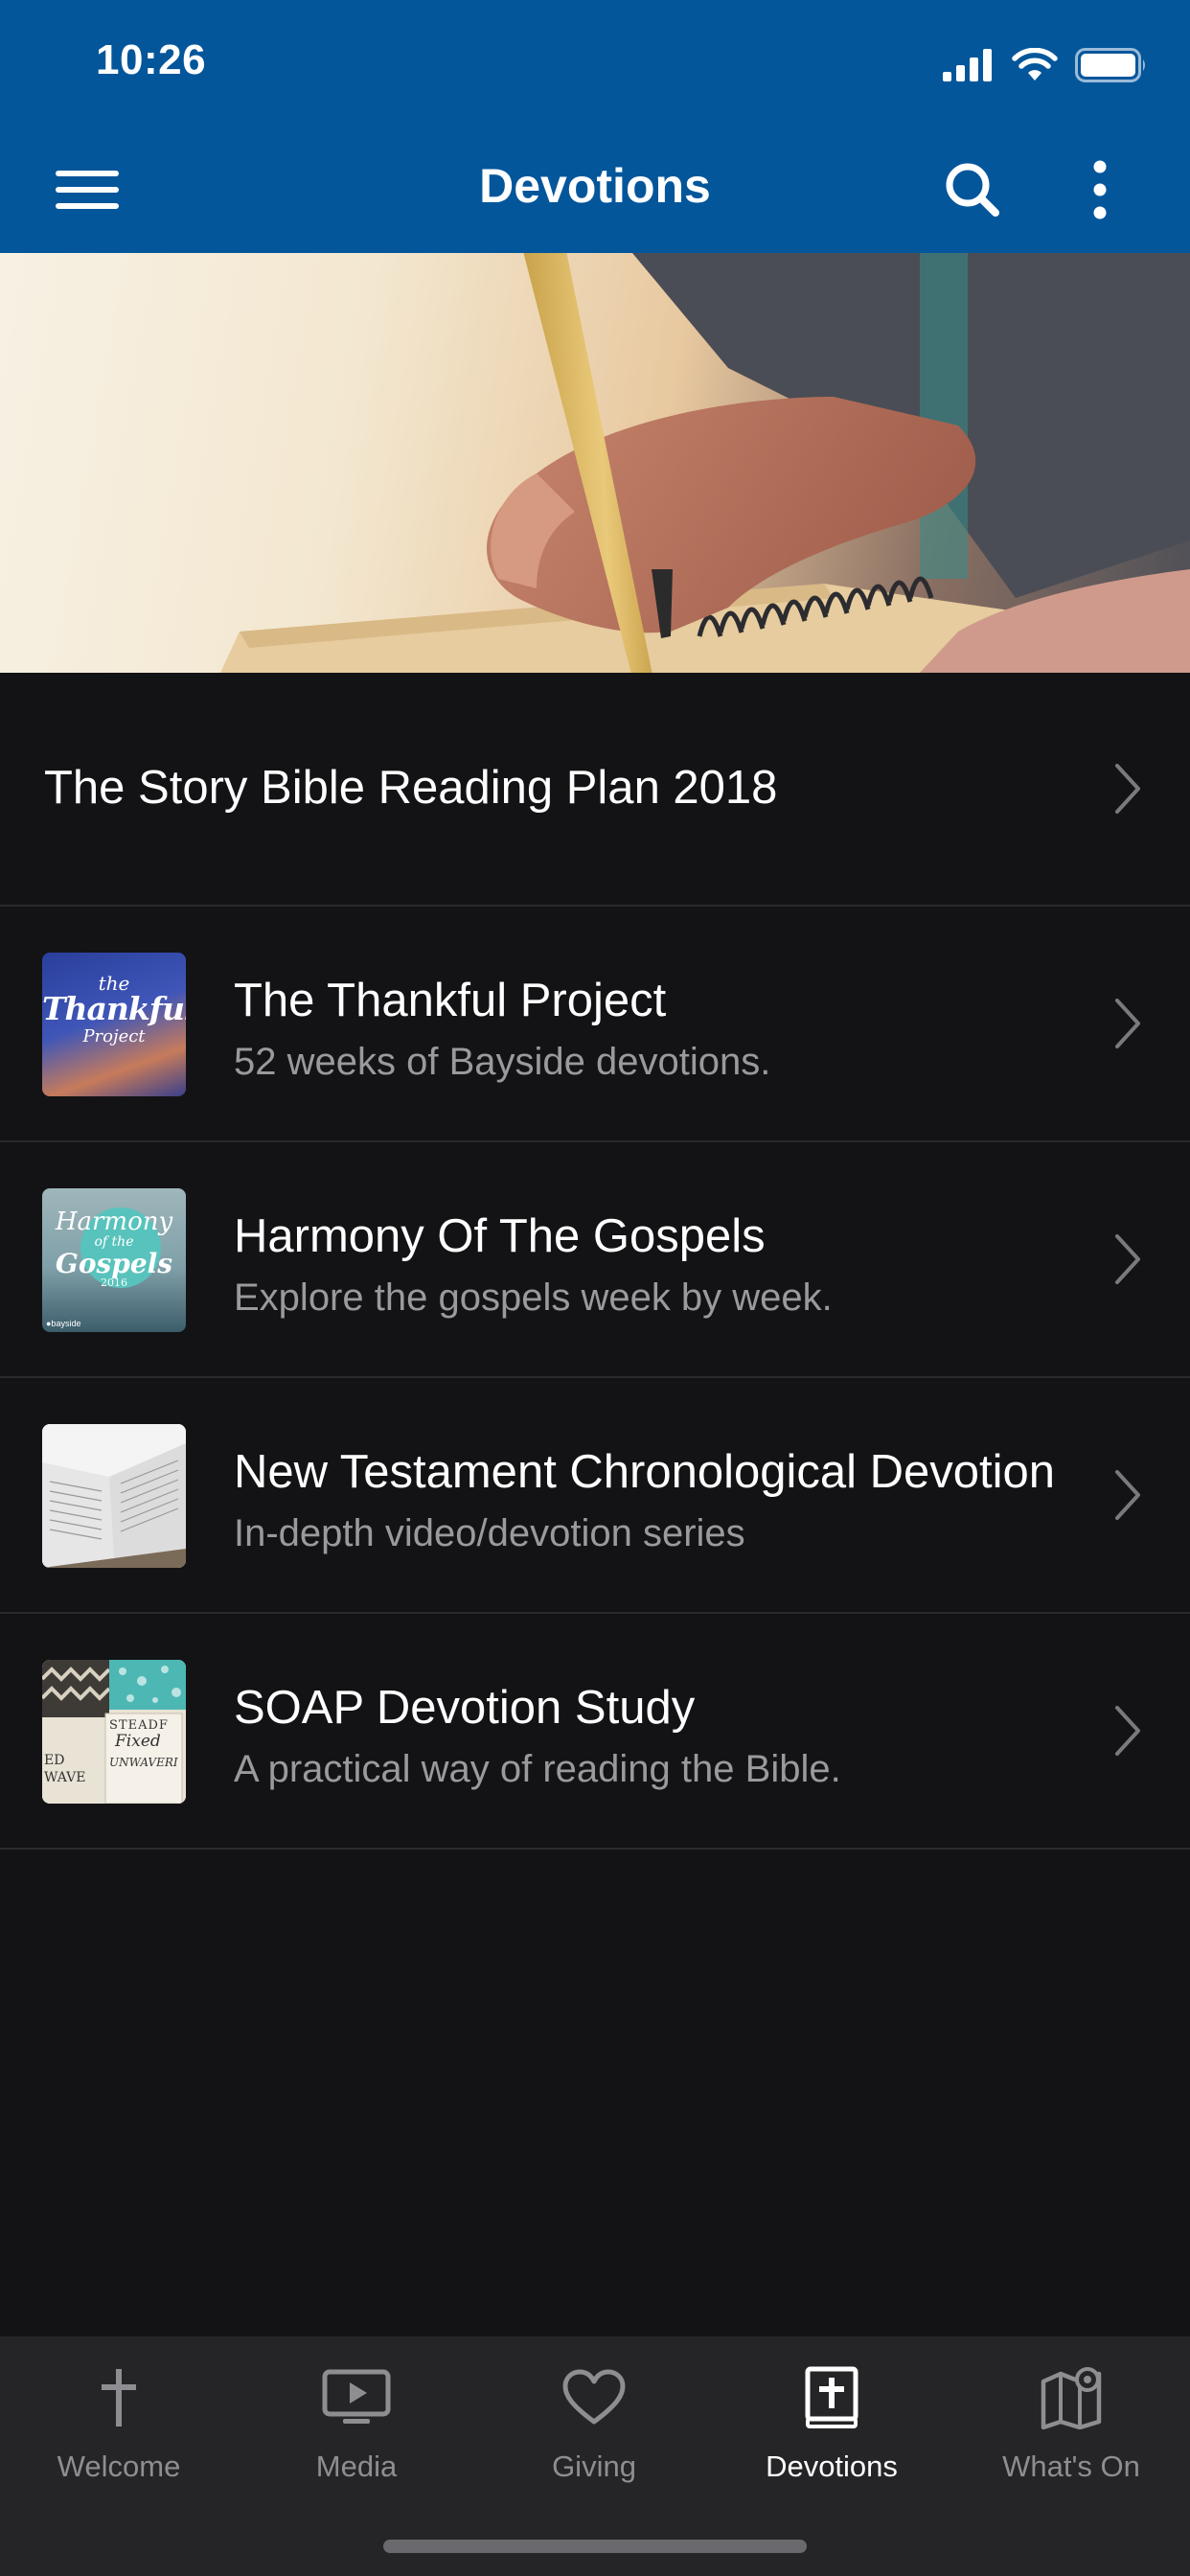 The image size is (1190, 2576). What do you see at coordinates (451, 1000) in the screenshot?
I see `list-item-title: The Thankful Project` at bounding box center [451, 1000].